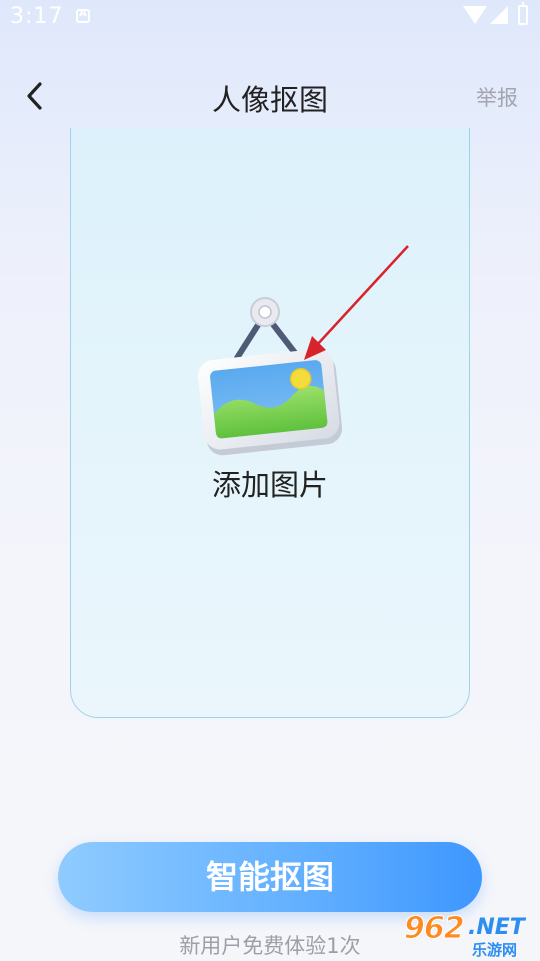 This screenshot has height=961, width=540. What do you see at coordinates (497, 97) in the screenshot?
I see `report-button: 举报` at bounding box center [497, 97].